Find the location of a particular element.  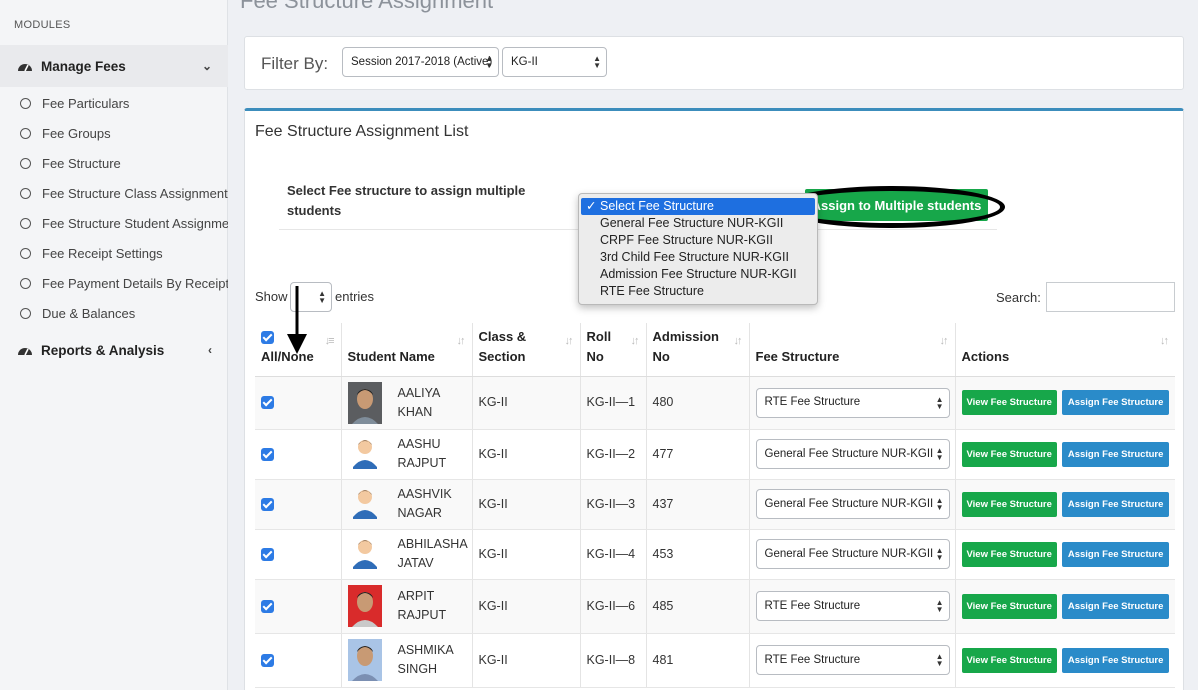

sidebar-item-receipt-settings: Fee Receipt Settings is located at coordinates (114, 253).